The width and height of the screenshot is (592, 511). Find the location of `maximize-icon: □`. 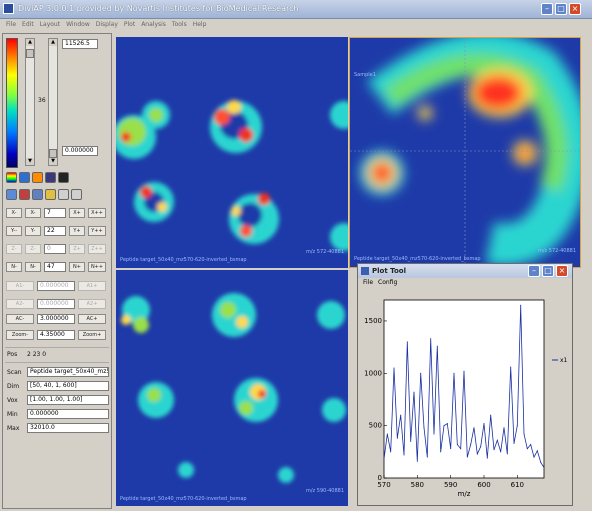

maximize-icon: □ is located at coordinates (561, 9).